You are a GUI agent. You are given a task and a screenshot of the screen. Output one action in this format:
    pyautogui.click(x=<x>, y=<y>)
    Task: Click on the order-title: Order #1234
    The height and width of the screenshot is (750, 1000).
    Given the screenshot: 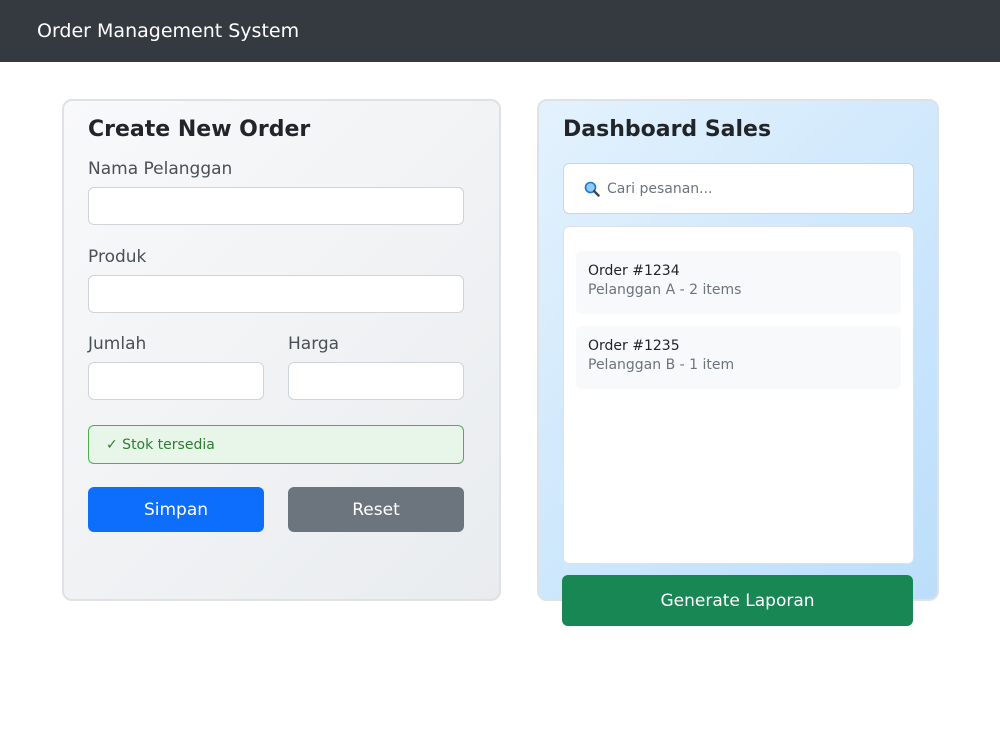 What is the action you would take?
    pyautogui.click(x=634, y=271)
    